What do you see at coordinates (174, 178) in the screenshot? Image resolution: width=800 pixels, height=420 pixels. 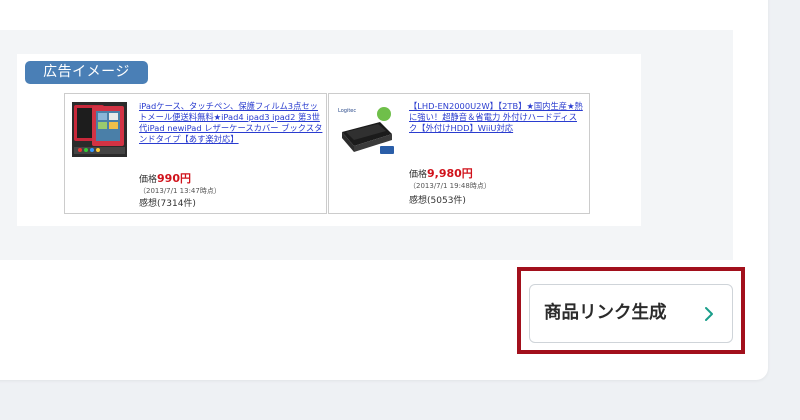 I see `price-value: 990円` at bounding box center [174, 178].